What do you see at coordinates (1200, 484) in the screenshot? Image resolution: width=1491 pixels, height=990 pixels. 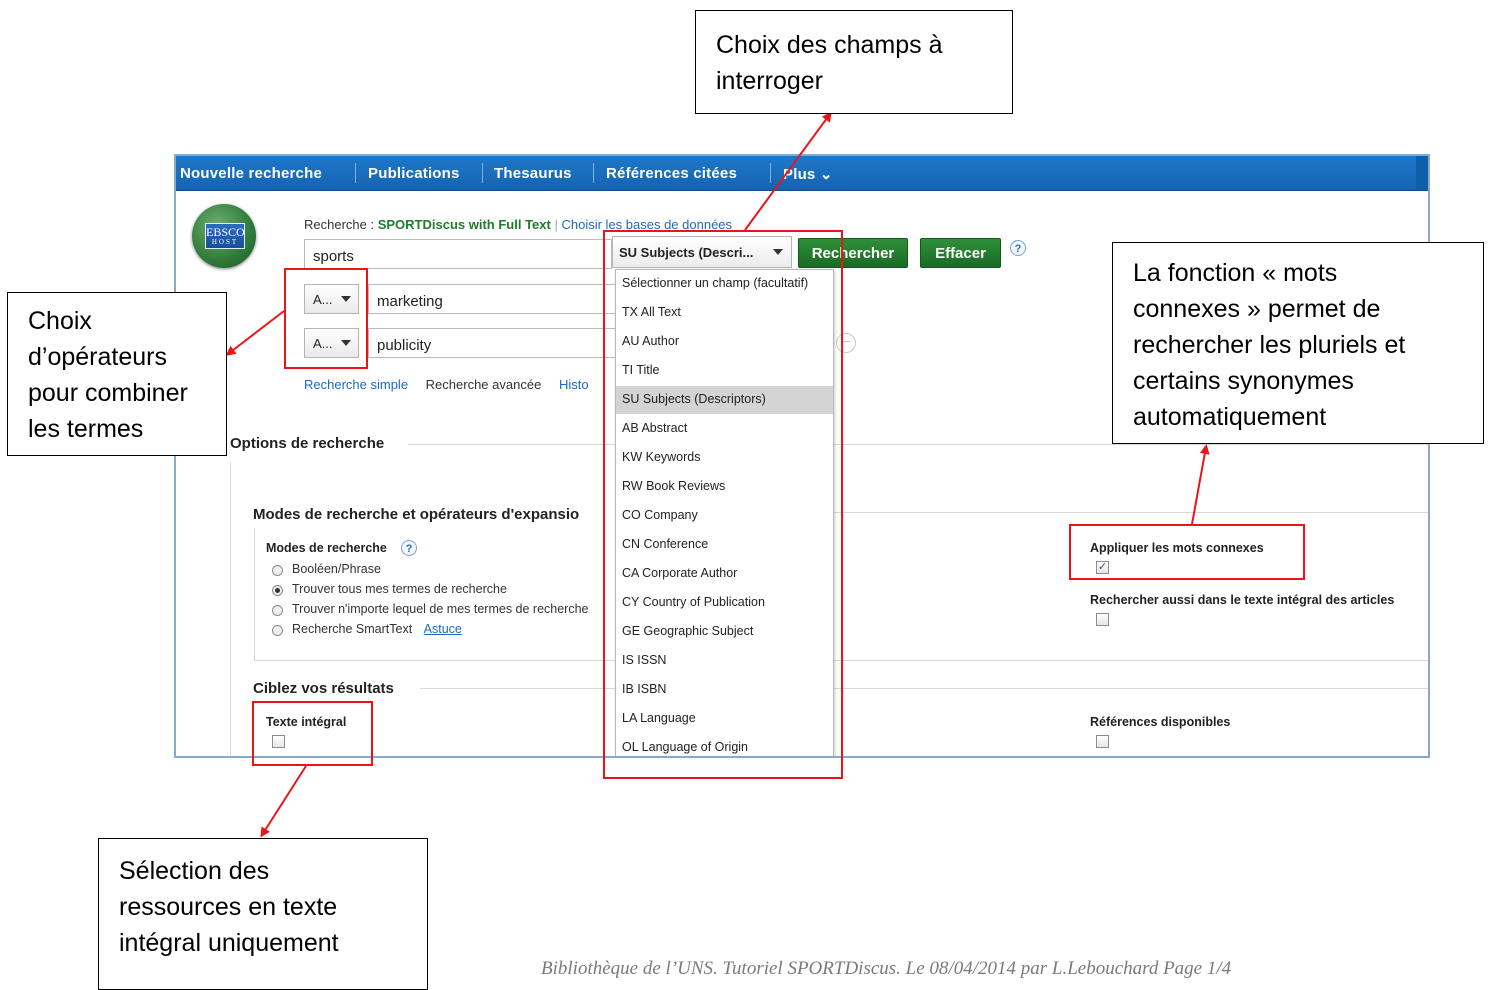 I see `arrow-related` at bounding box center [1200, 484].